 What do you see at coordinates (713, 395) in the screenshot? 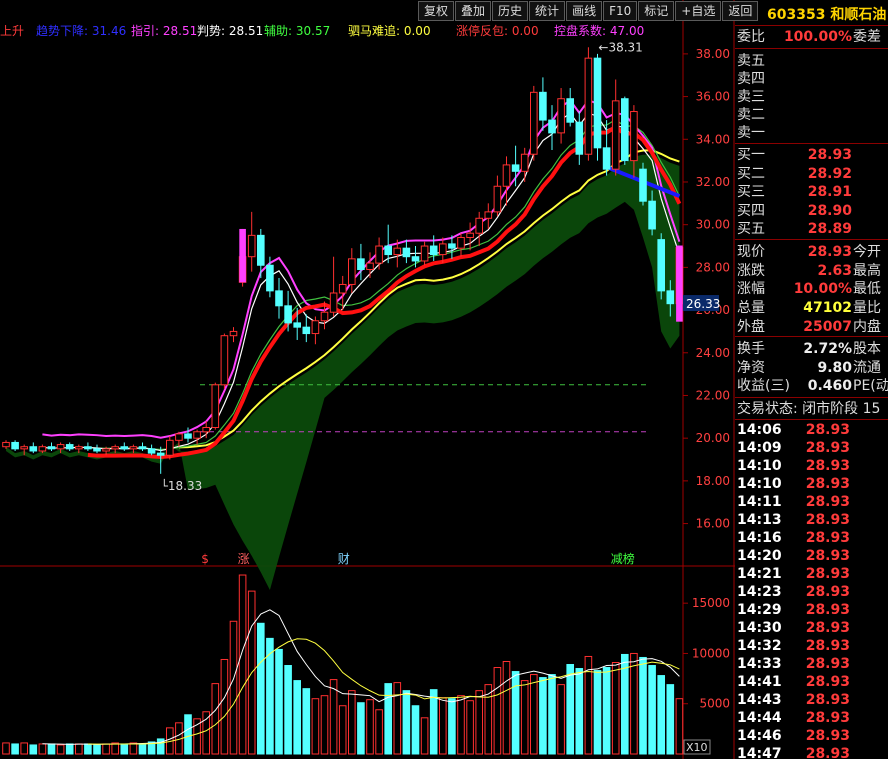
I see `price-tick-label: 22.00` at bounding box center [713, 395].